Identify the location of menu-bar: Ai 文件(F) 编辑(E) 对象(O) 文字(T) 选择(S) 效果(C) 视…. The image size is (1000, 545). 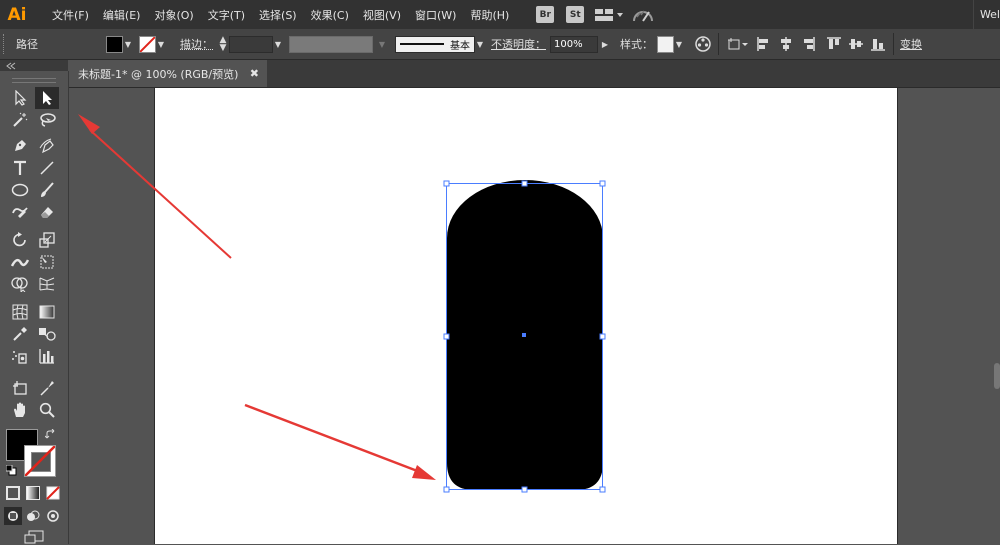
(500, 14).